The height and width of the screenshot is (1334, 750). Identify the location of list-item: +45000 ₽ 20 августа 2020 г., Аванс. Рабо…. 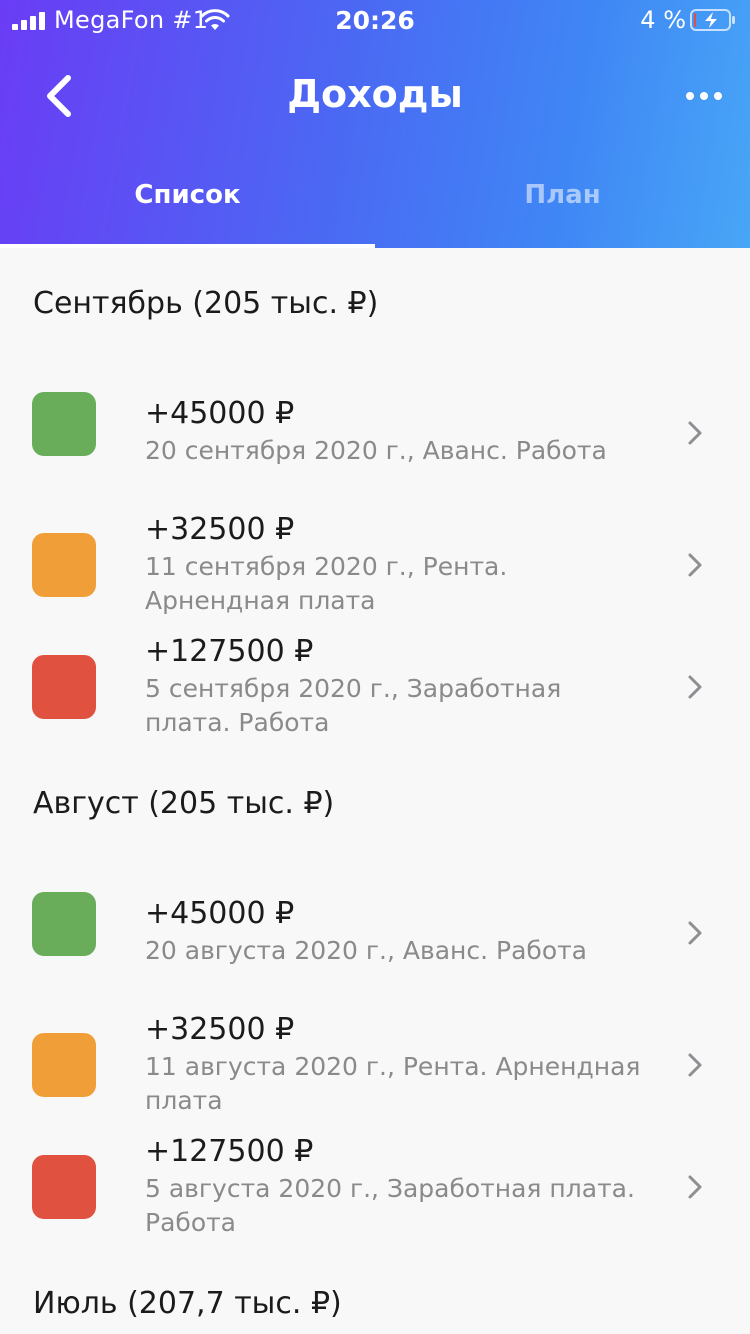
(375, 928).